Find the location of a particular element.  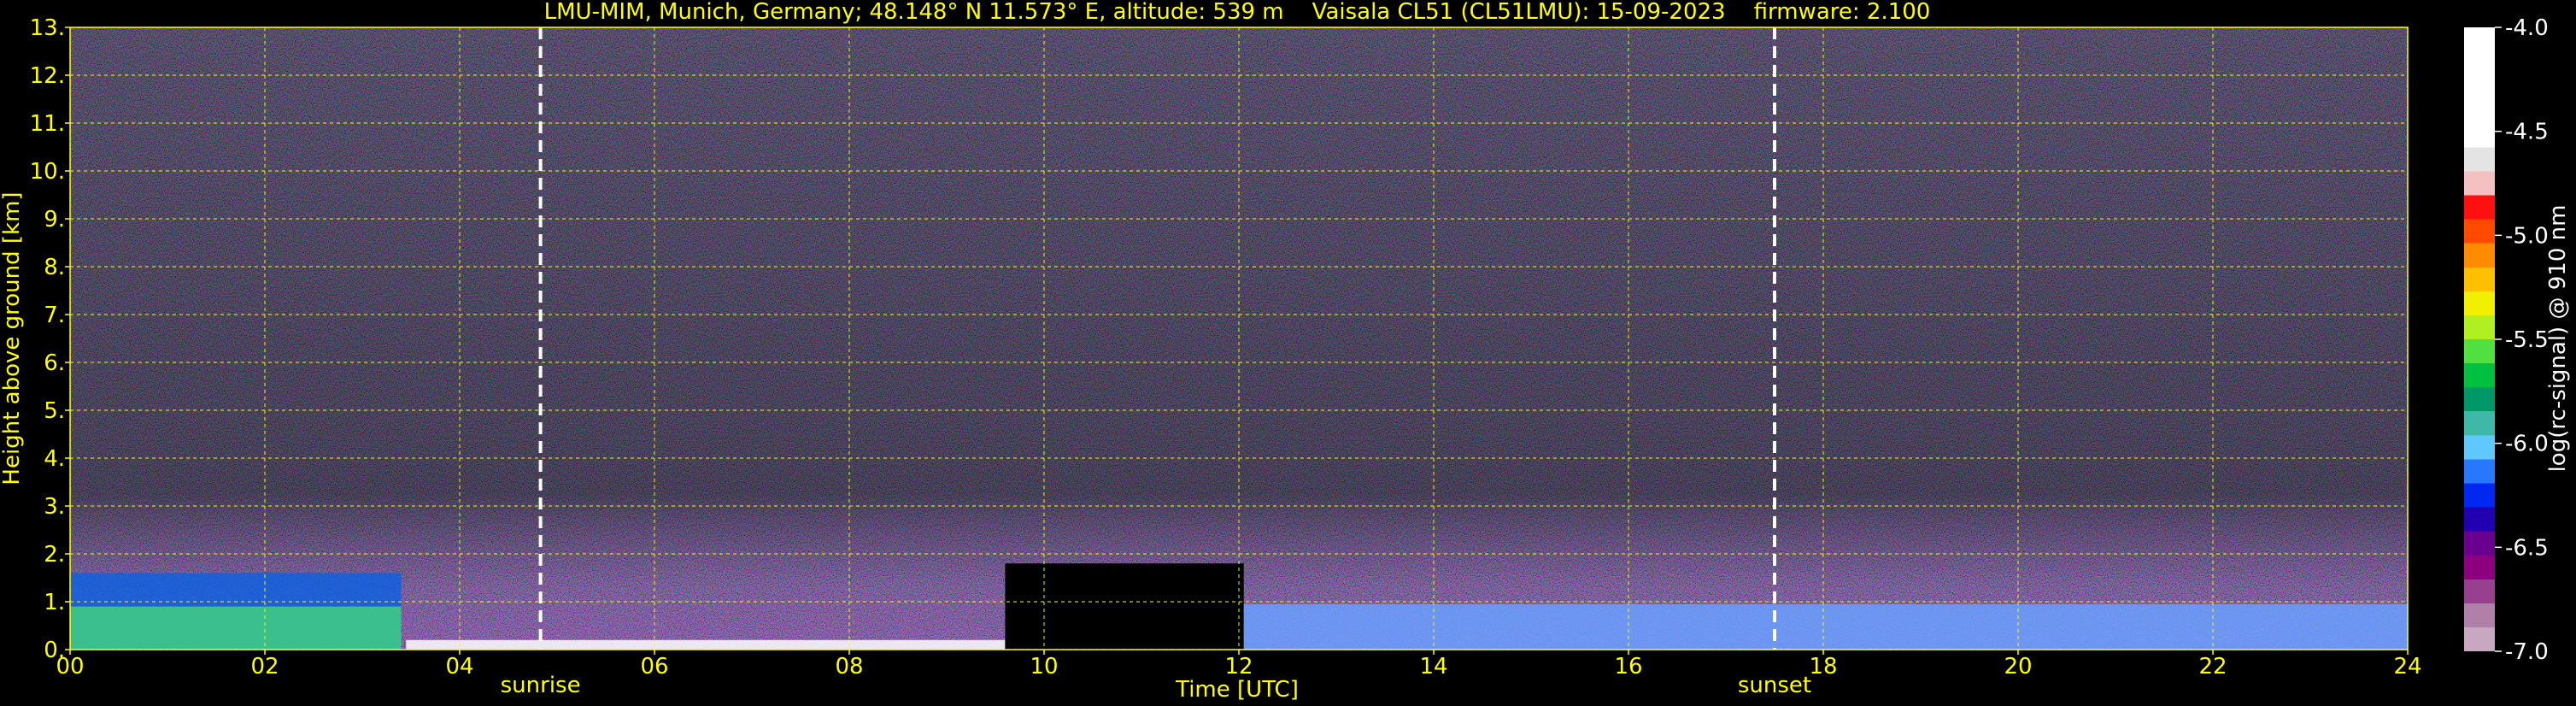

marker-label-sunset: sunset is located at coordinates (1774, 685).